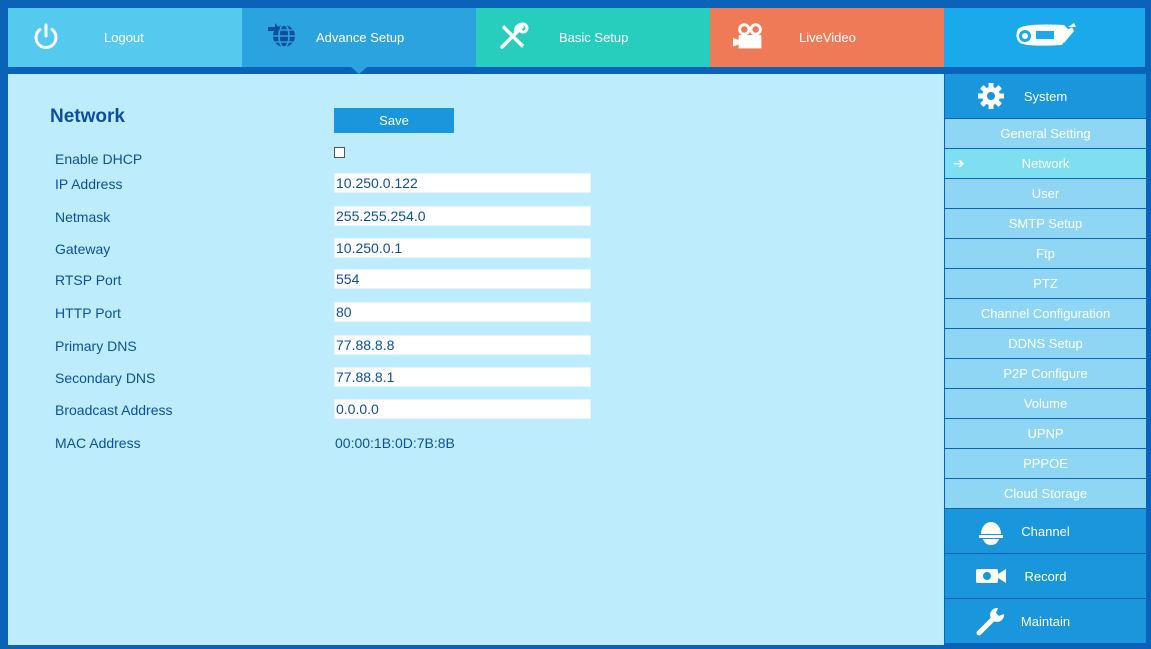 This screenshot has width=1151, height=649. I want to click on active-tab-caret, so click(359, 70).